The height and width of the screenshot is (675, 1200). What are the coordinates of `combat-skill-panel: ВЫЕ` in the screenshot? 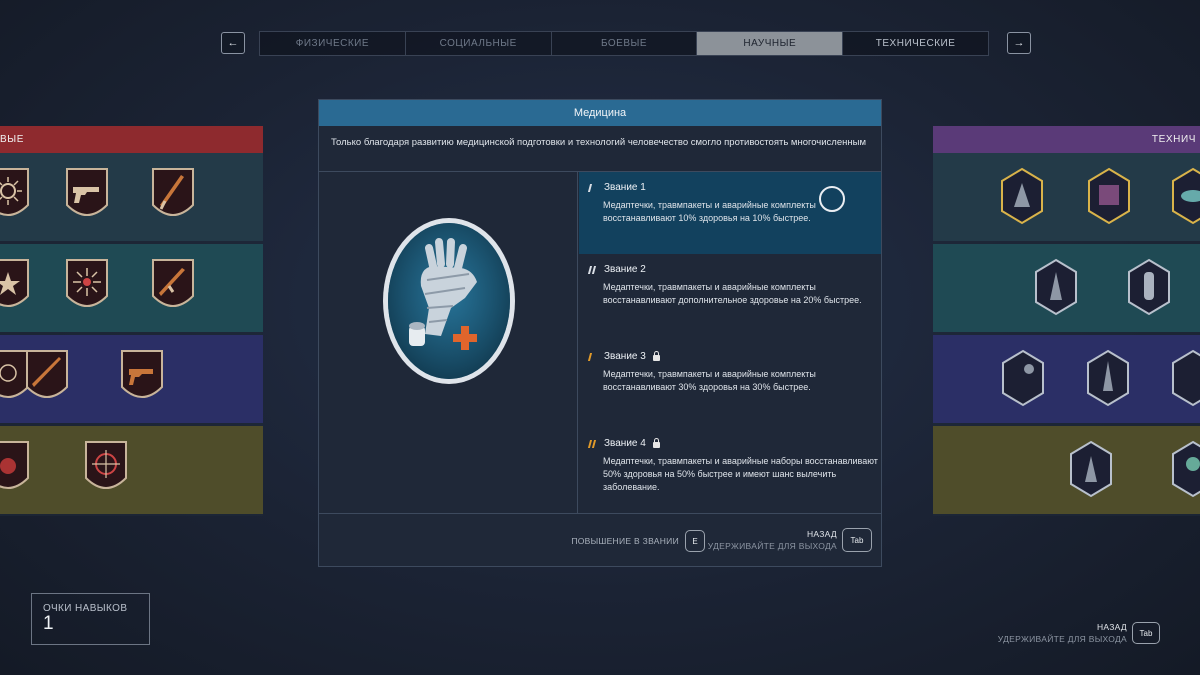 It's located at (131, 321).